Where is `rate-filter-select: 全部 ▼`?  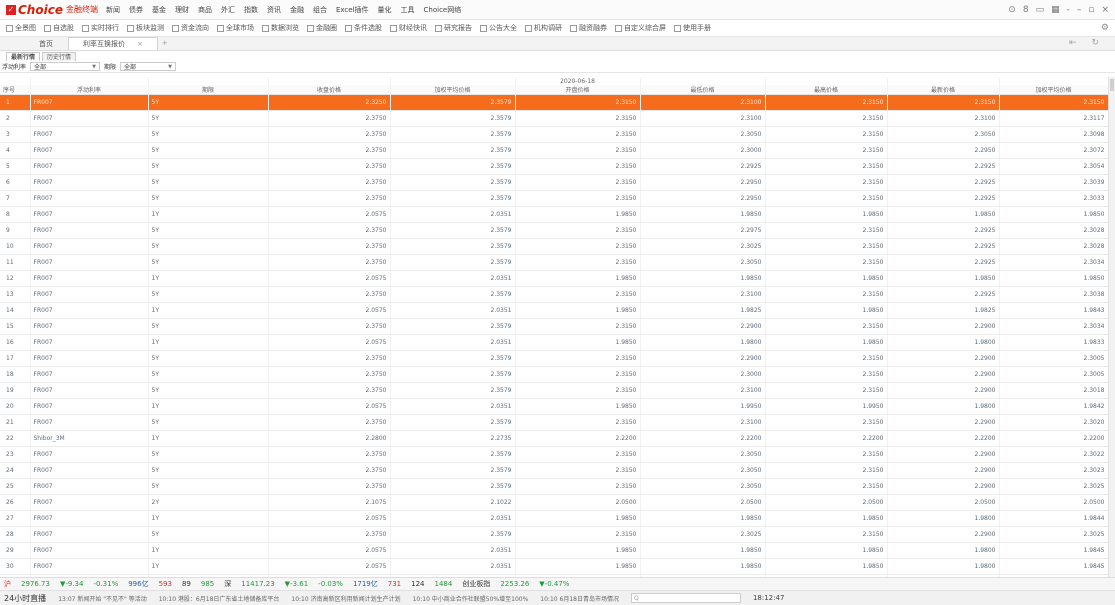 rate-filter-select: 全部 ▼ is located at coordinates (65, 66).